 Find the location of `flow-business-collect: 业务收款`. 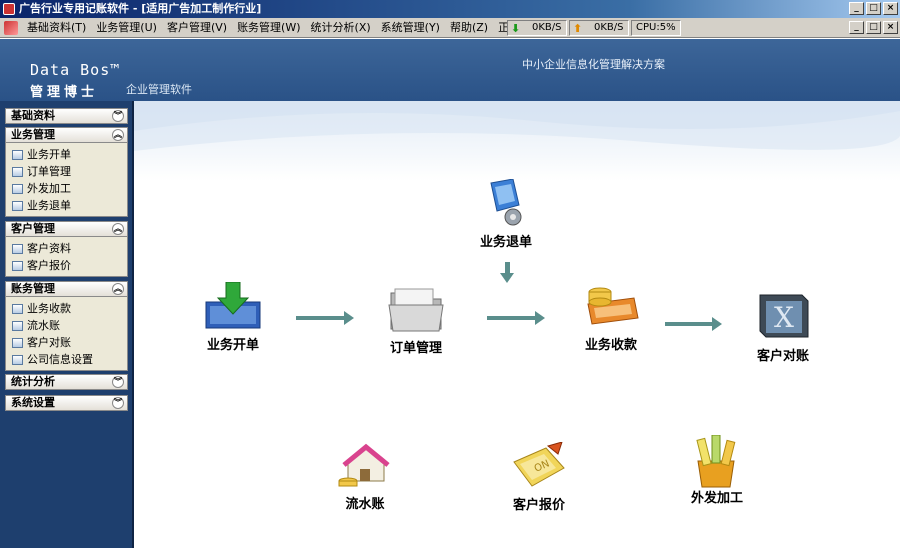

flow-business-collect: 业务收款 is located at coordinates (611, 317).